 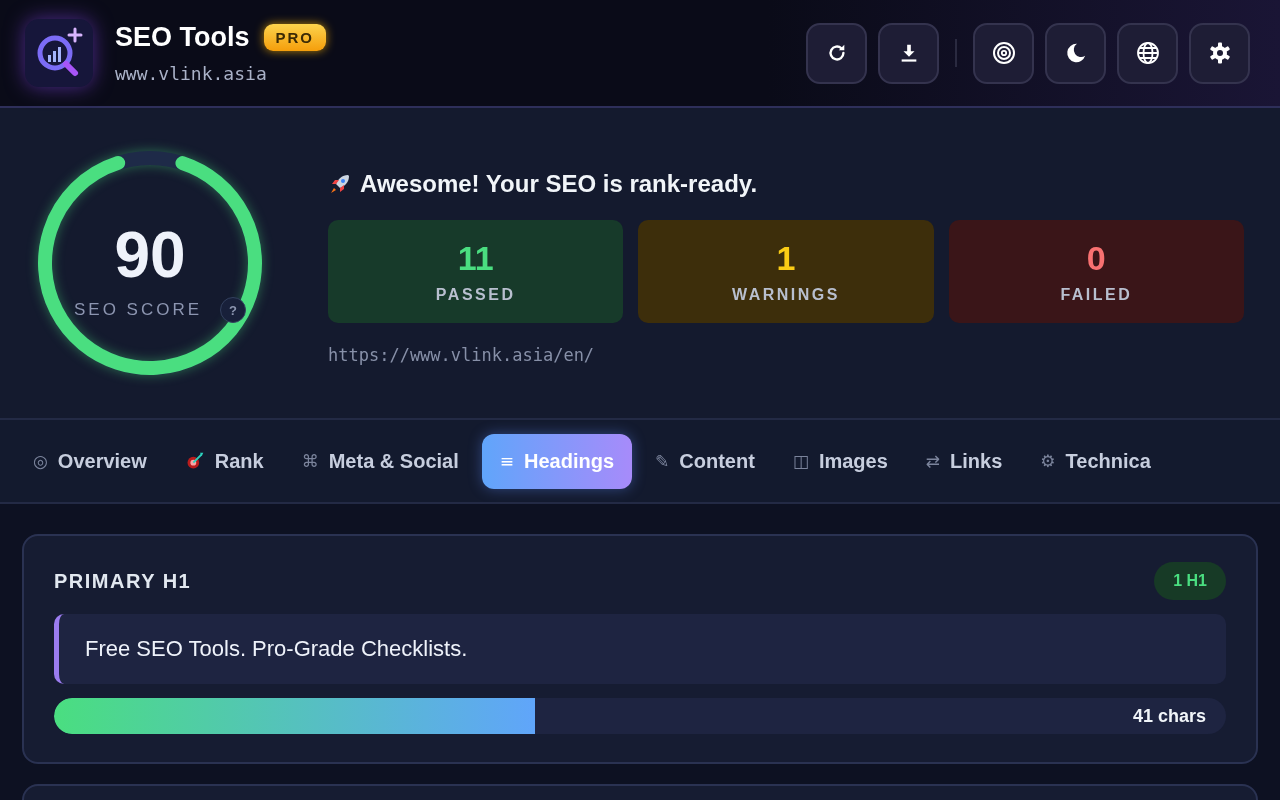 I want to click on stat-label: WARNINGS, so click(x=786, y=294).